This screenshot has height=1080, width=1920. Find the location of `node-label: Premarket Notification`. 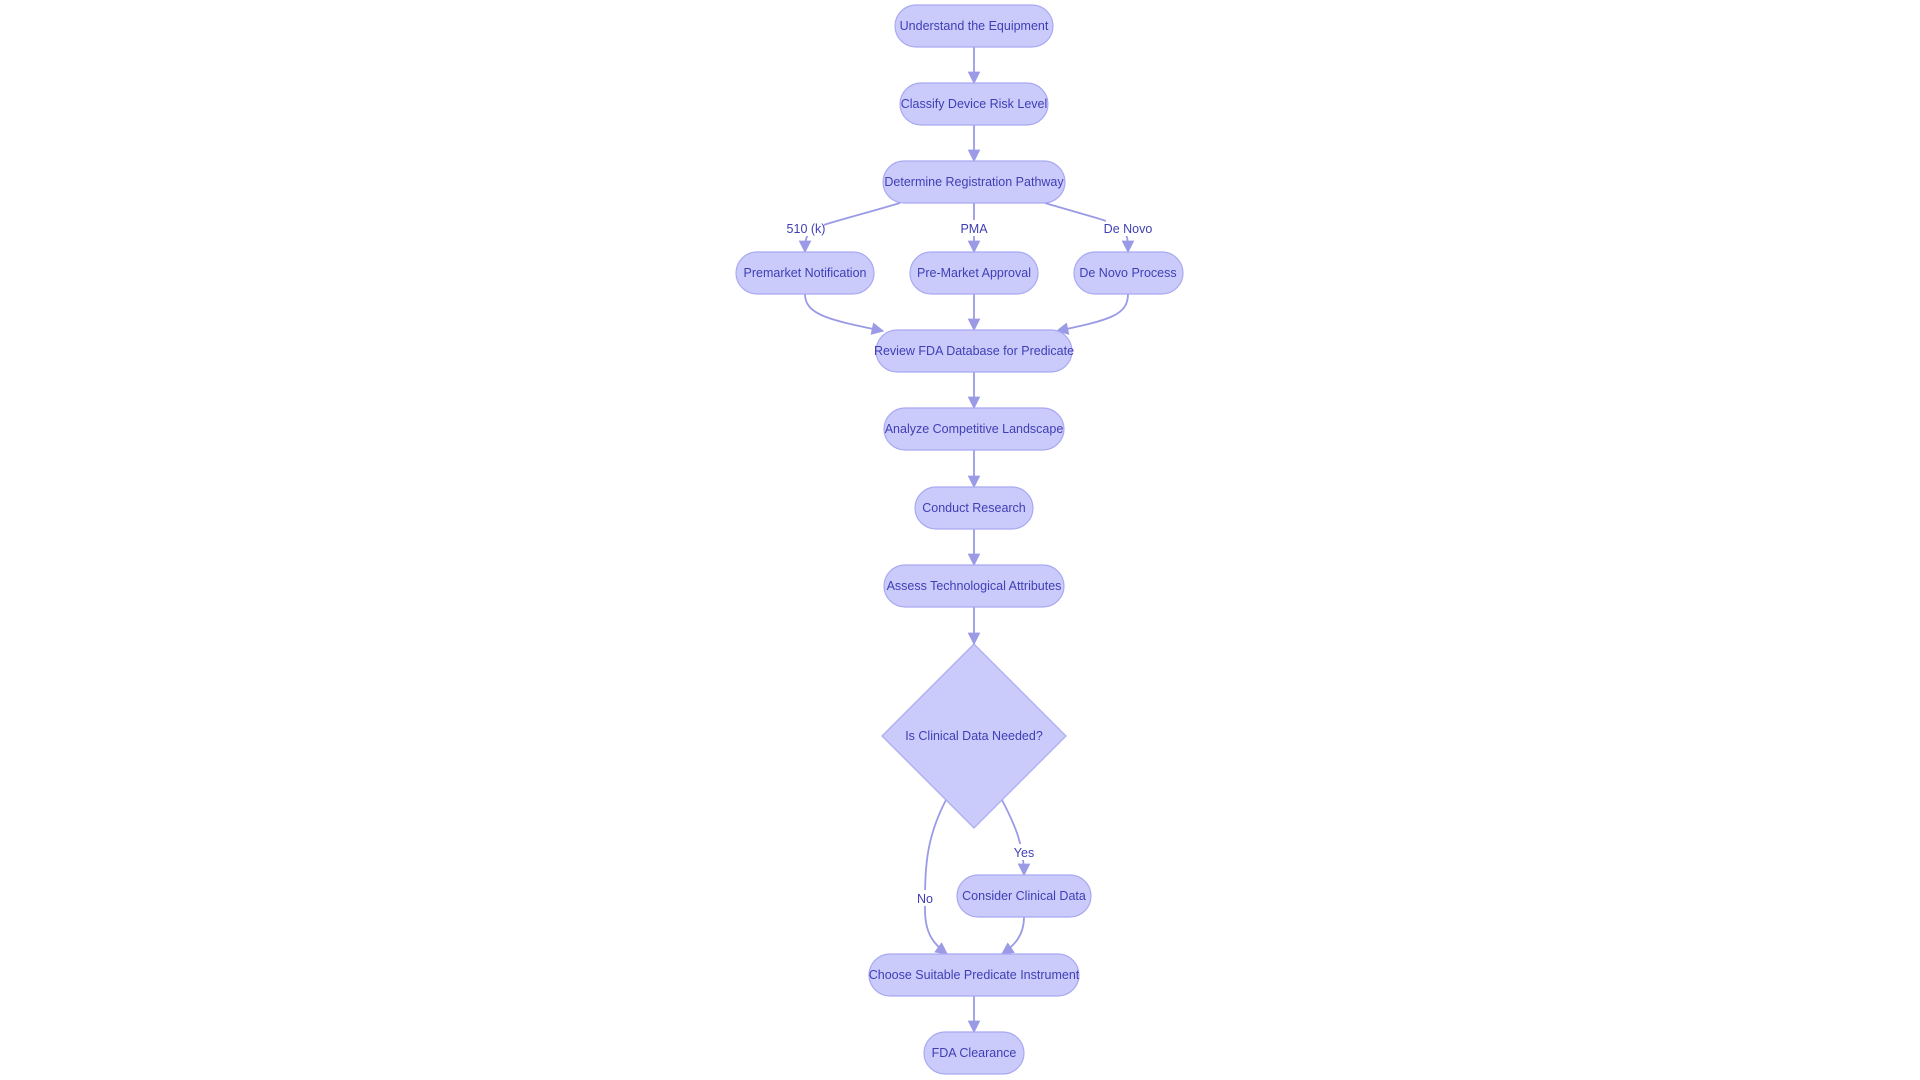

node-label: Premarket Notification is located at coordinates (805, 273).